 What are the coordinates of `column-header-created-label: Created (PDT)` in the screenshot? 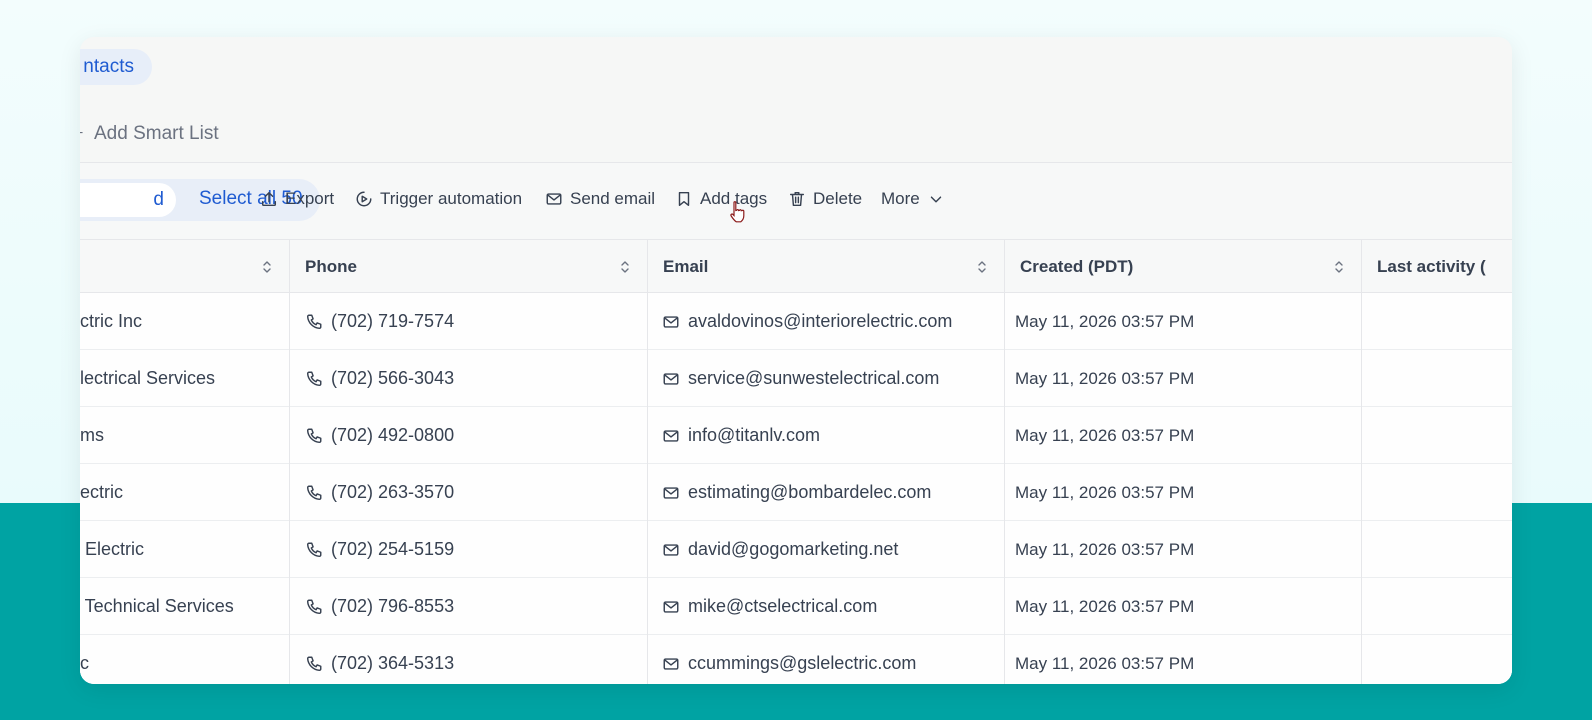 It's located at (1077, 266).